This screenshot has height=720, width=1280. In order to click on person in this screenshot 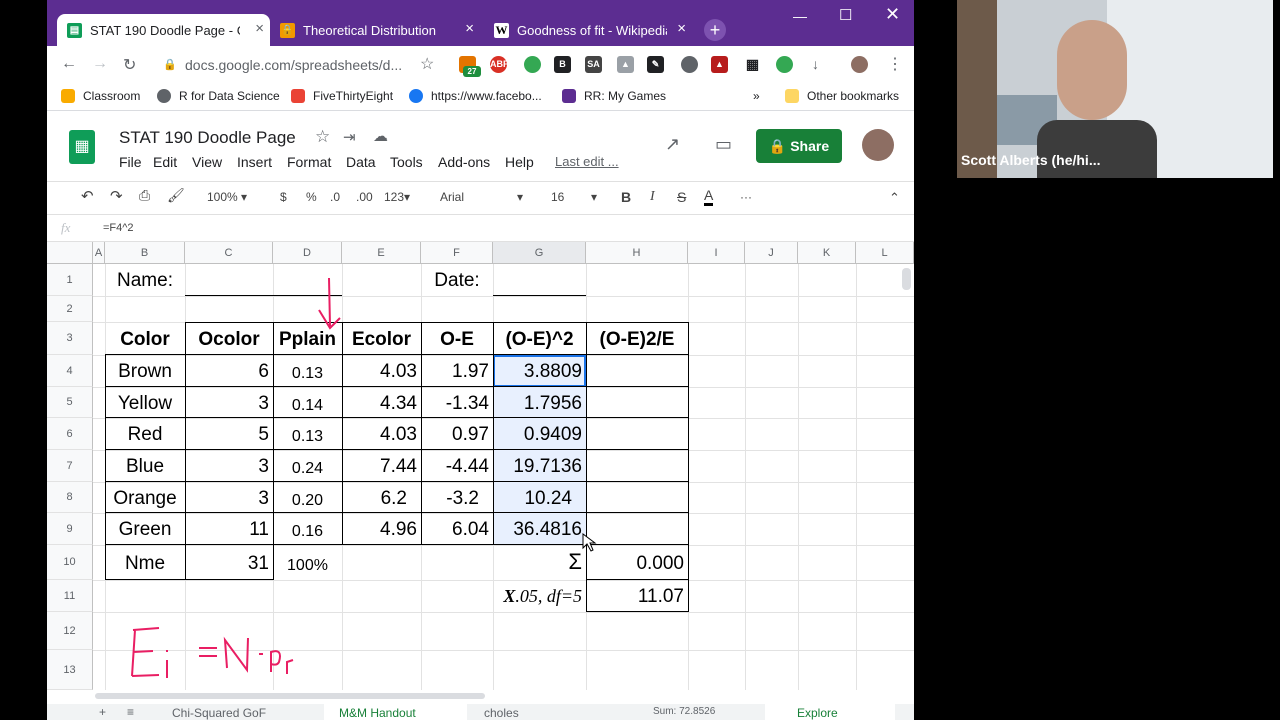, I will do `click(1092, 70)`.